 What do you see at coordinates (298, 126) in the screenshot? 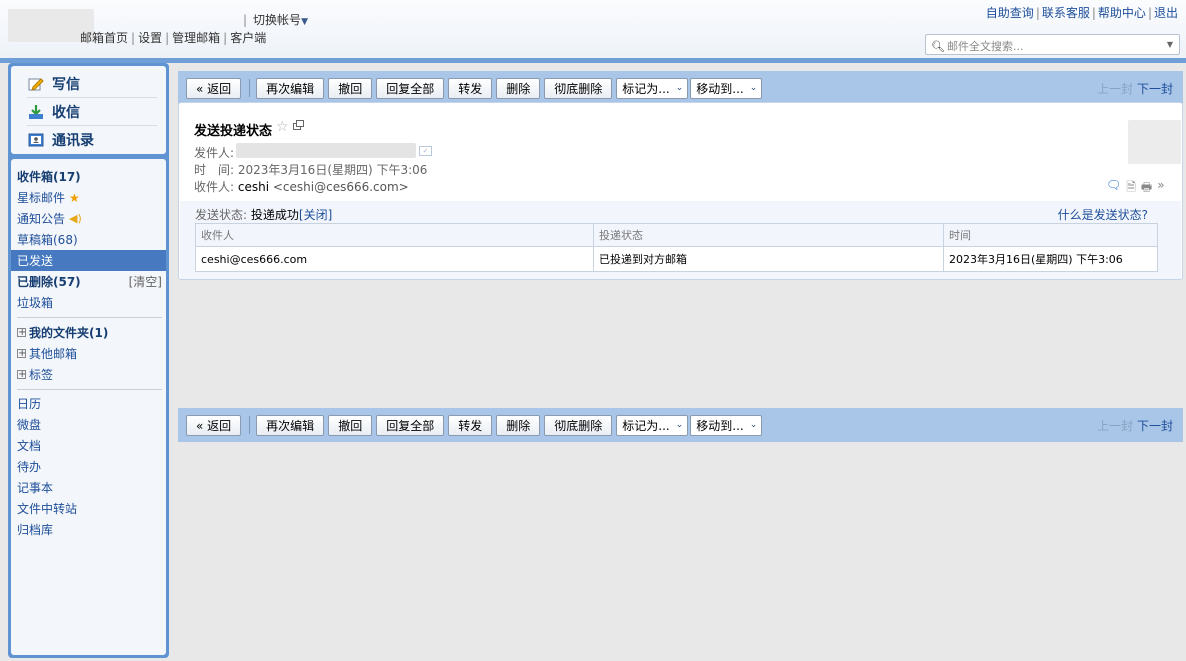
I see `new-window-icon` at bounding box center [298, 126].